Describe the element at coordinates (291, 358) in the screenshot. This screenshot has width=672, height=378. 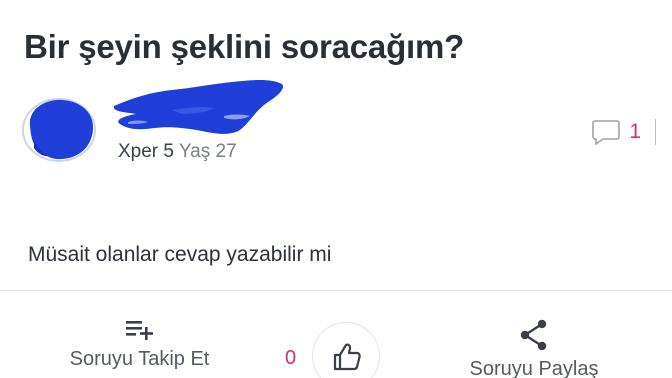
I see `like-count: 0` at that location.